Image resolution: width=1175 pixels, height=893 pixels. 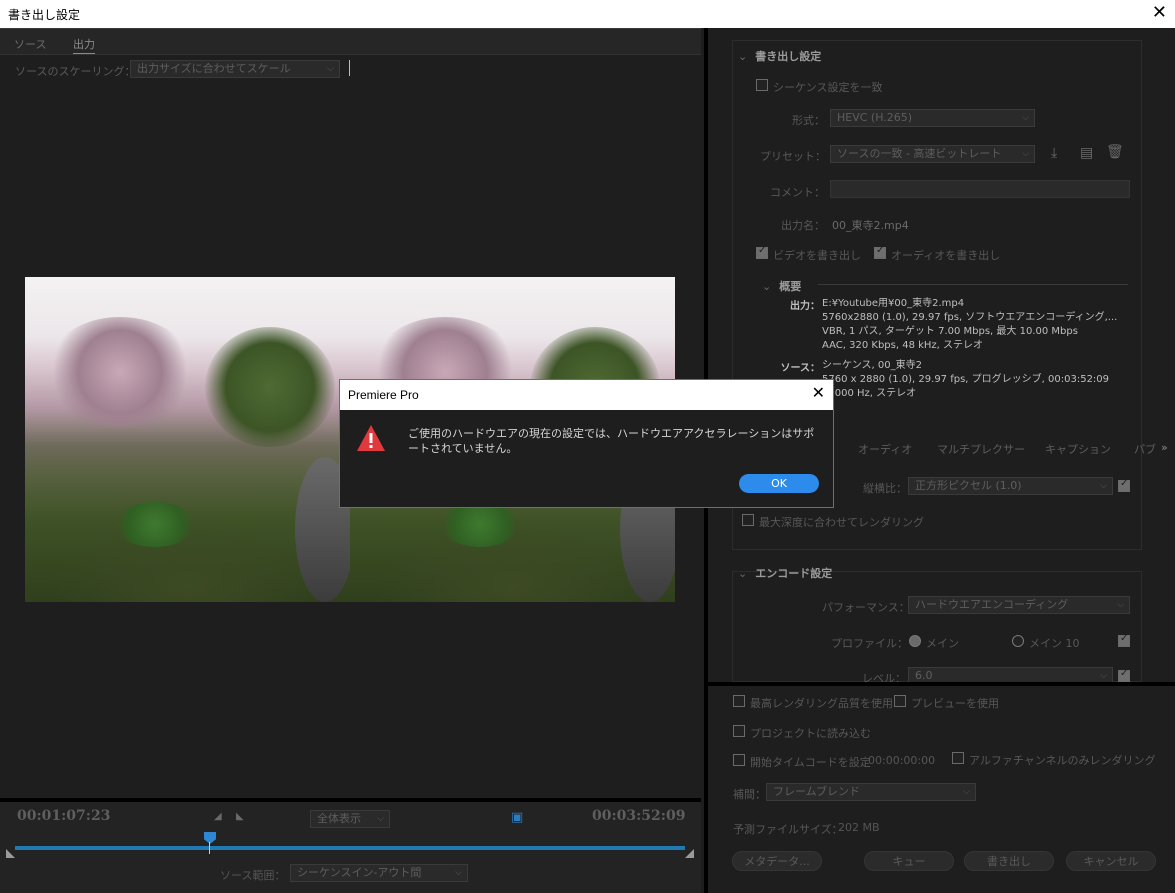 What do you see at coordinates (689, 853) in the screenshot?
I see `out-point-handle` at bounding box center [689, 853].